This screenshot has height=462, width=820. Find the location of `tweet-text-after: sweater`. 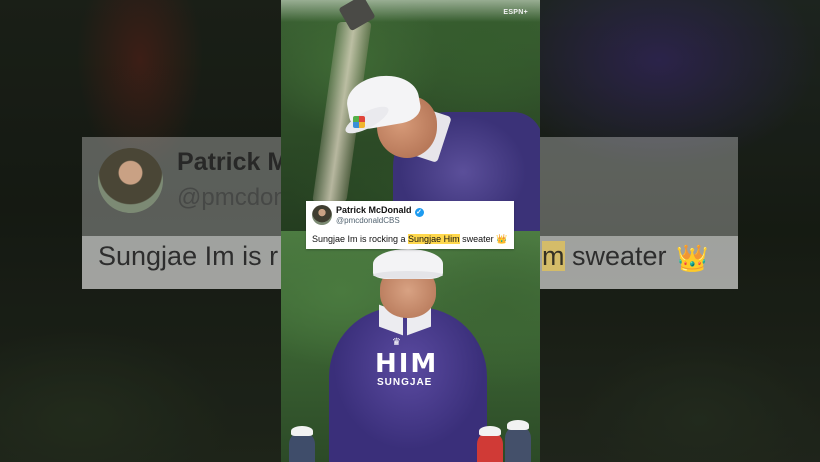

tweet-text-after: sweater is located at coordinates (478, 239).